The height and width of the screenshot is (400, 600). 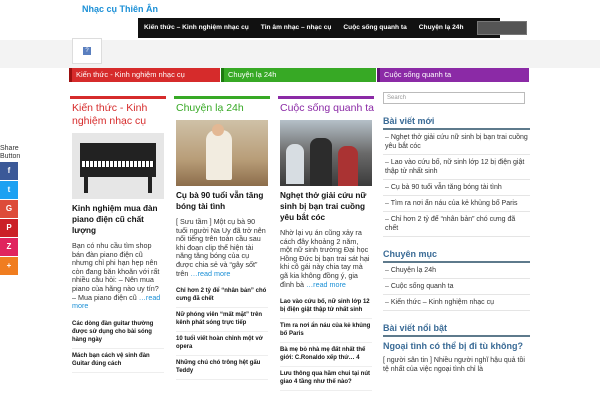 What do you see at coordinates (454, 98) in the screenshot?
I see `sidebar-search-input: Search` at bounding box center [454, 98].